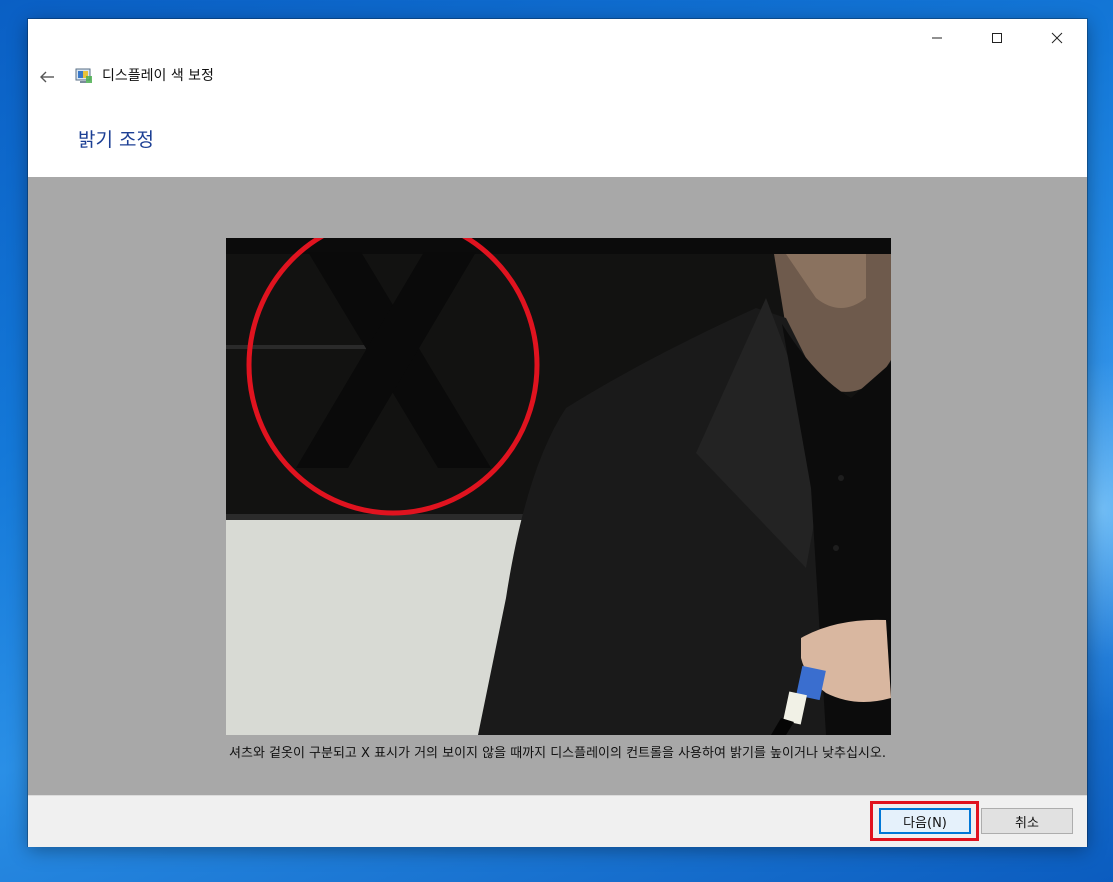 The image size is (1113, 882). I want to click on back-button, so click(47, 77).